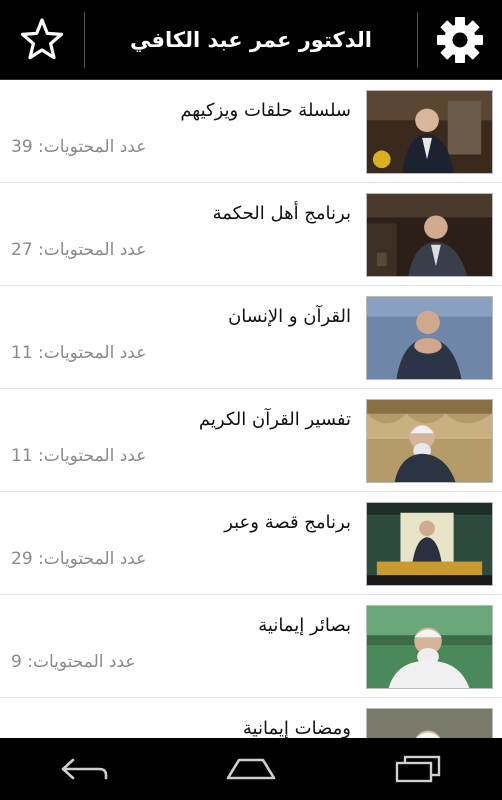 The width and height of the screenshot is (502, 800). Describe the element at coordinates (251, 646) in the screenshot. I see `series-list-item: بصائر إيمانية عدد المحتويات: 9` at that location.